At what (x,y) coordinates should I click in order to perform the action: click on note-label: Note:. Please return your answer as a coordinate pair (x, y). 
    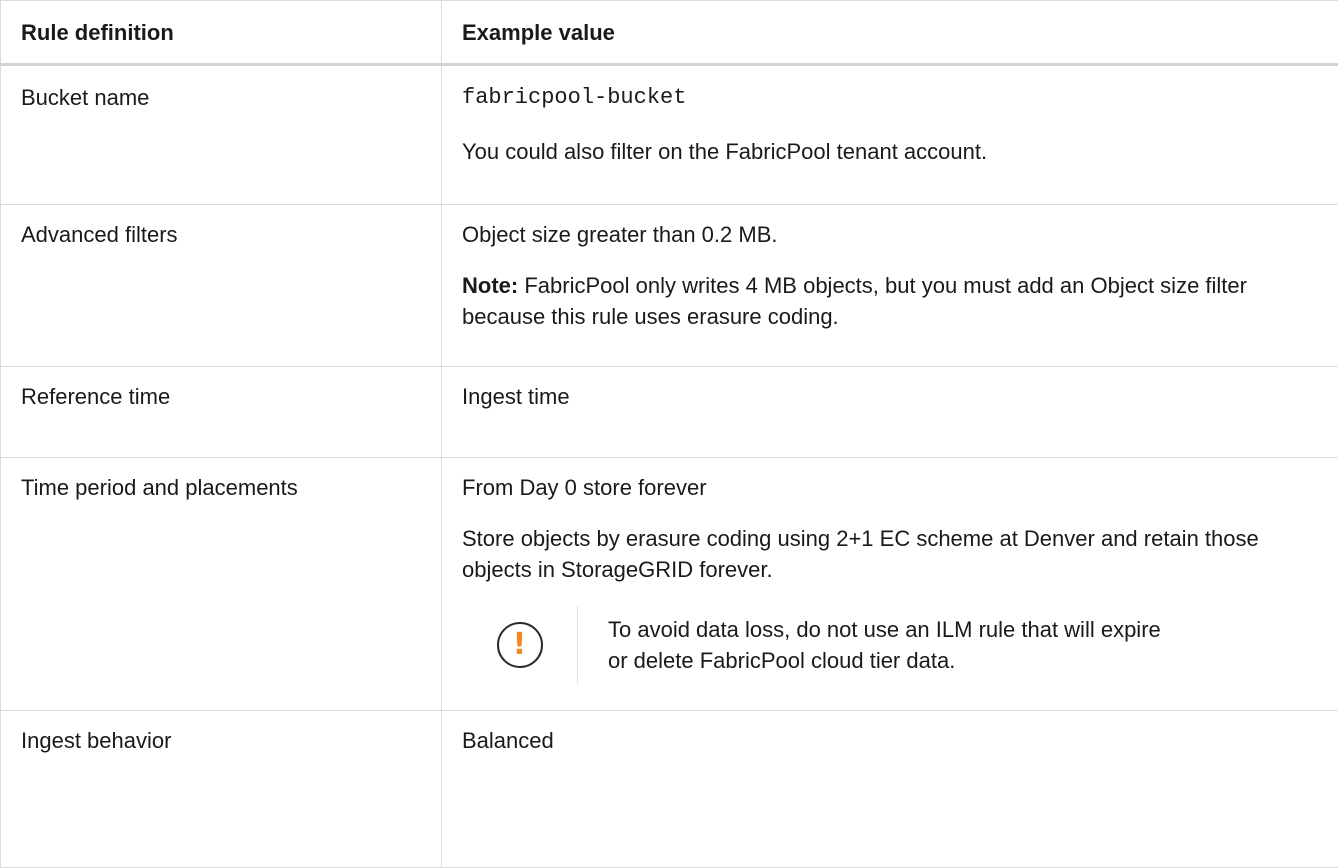
    Looking at the image, I should click on (490, 285).